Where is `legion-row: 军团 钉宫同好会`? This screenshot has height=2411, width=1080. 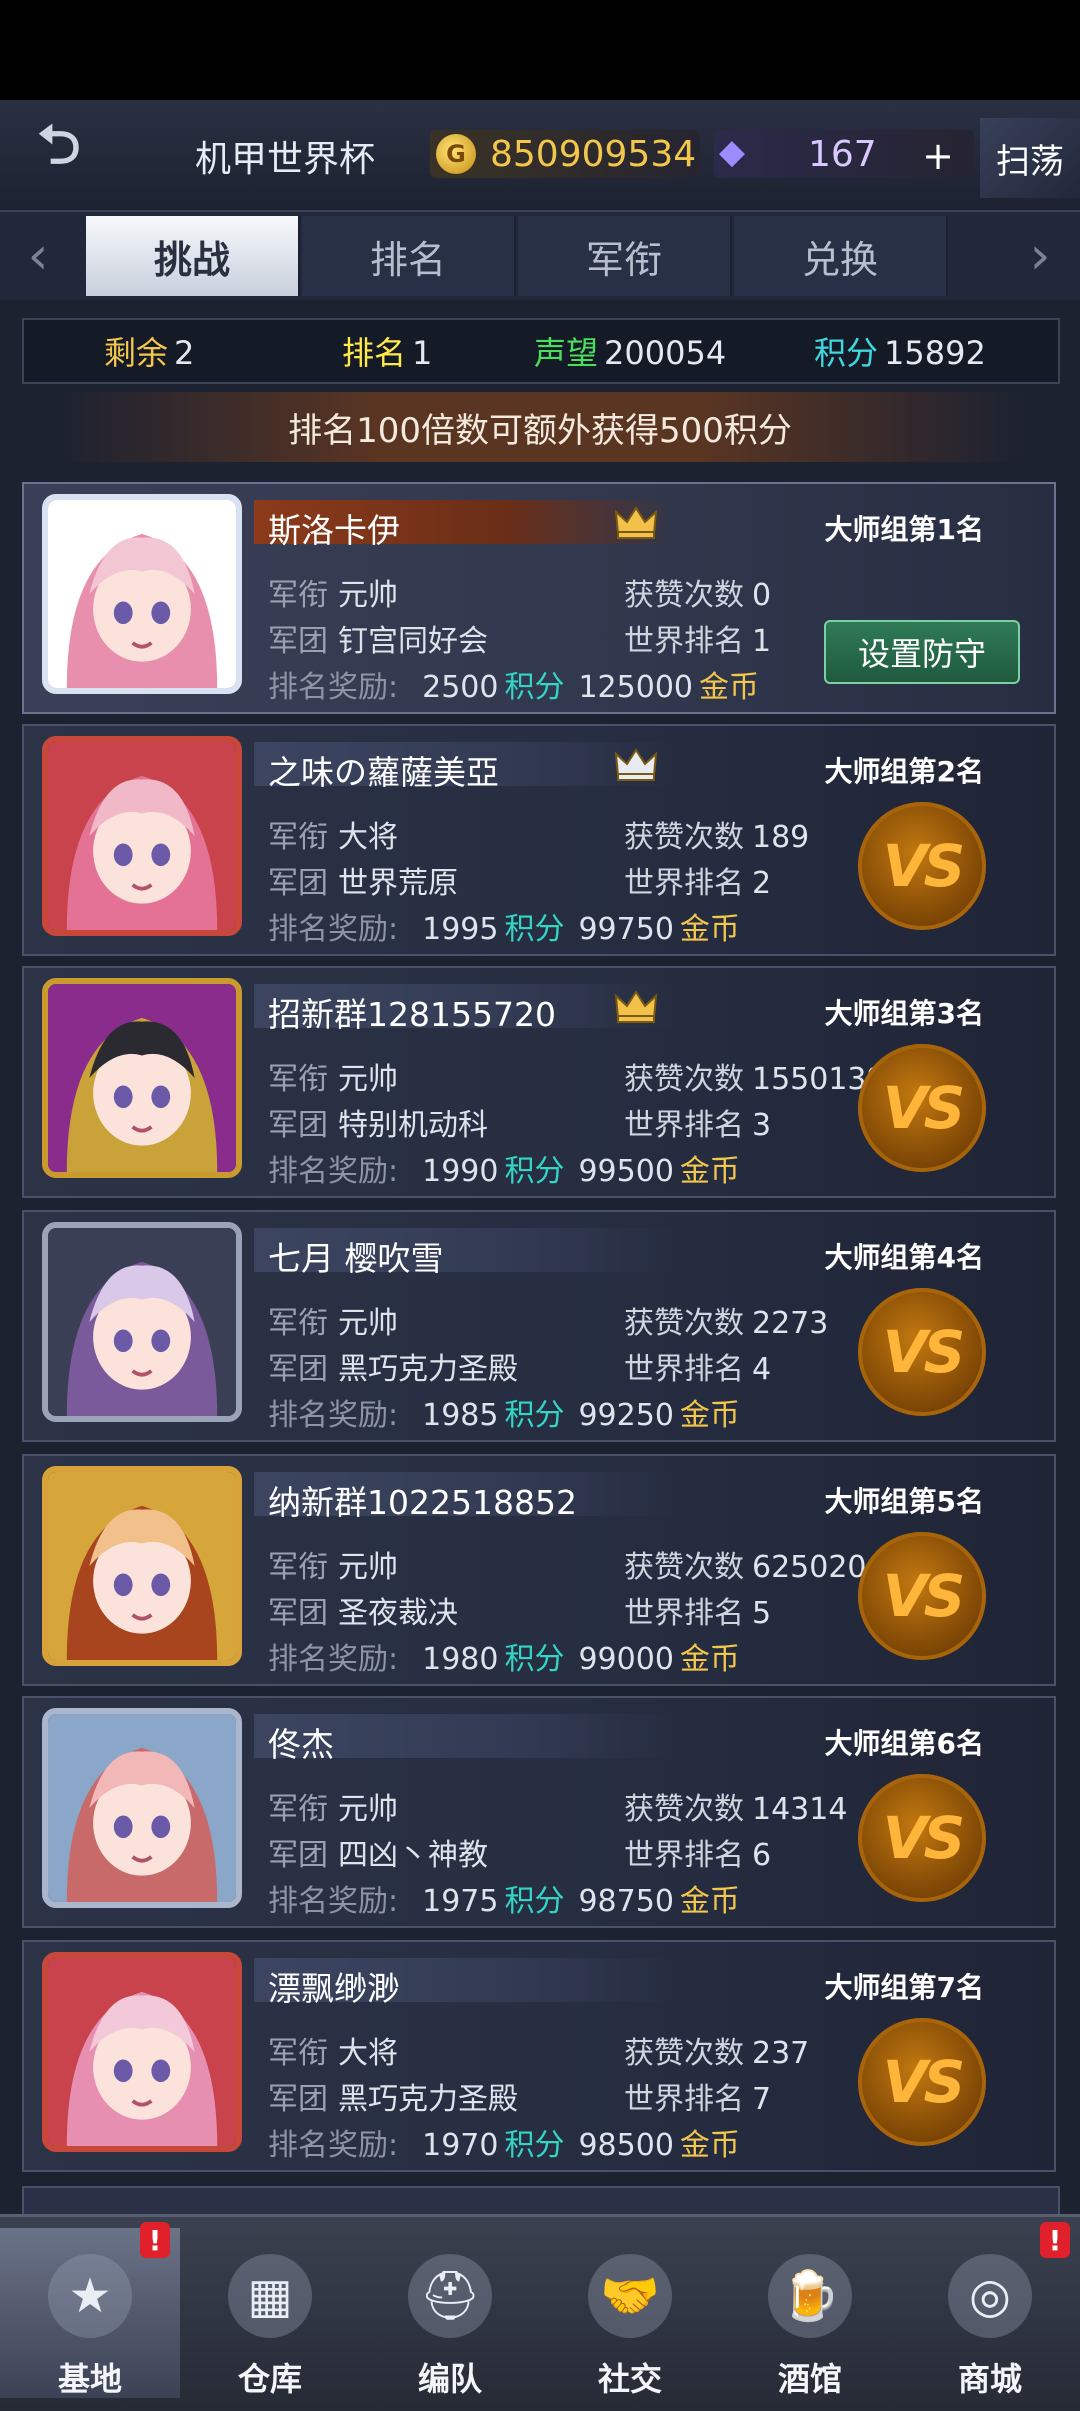
legion-row: 军团 钉宫同好会 is located at coordinates (378, 641).